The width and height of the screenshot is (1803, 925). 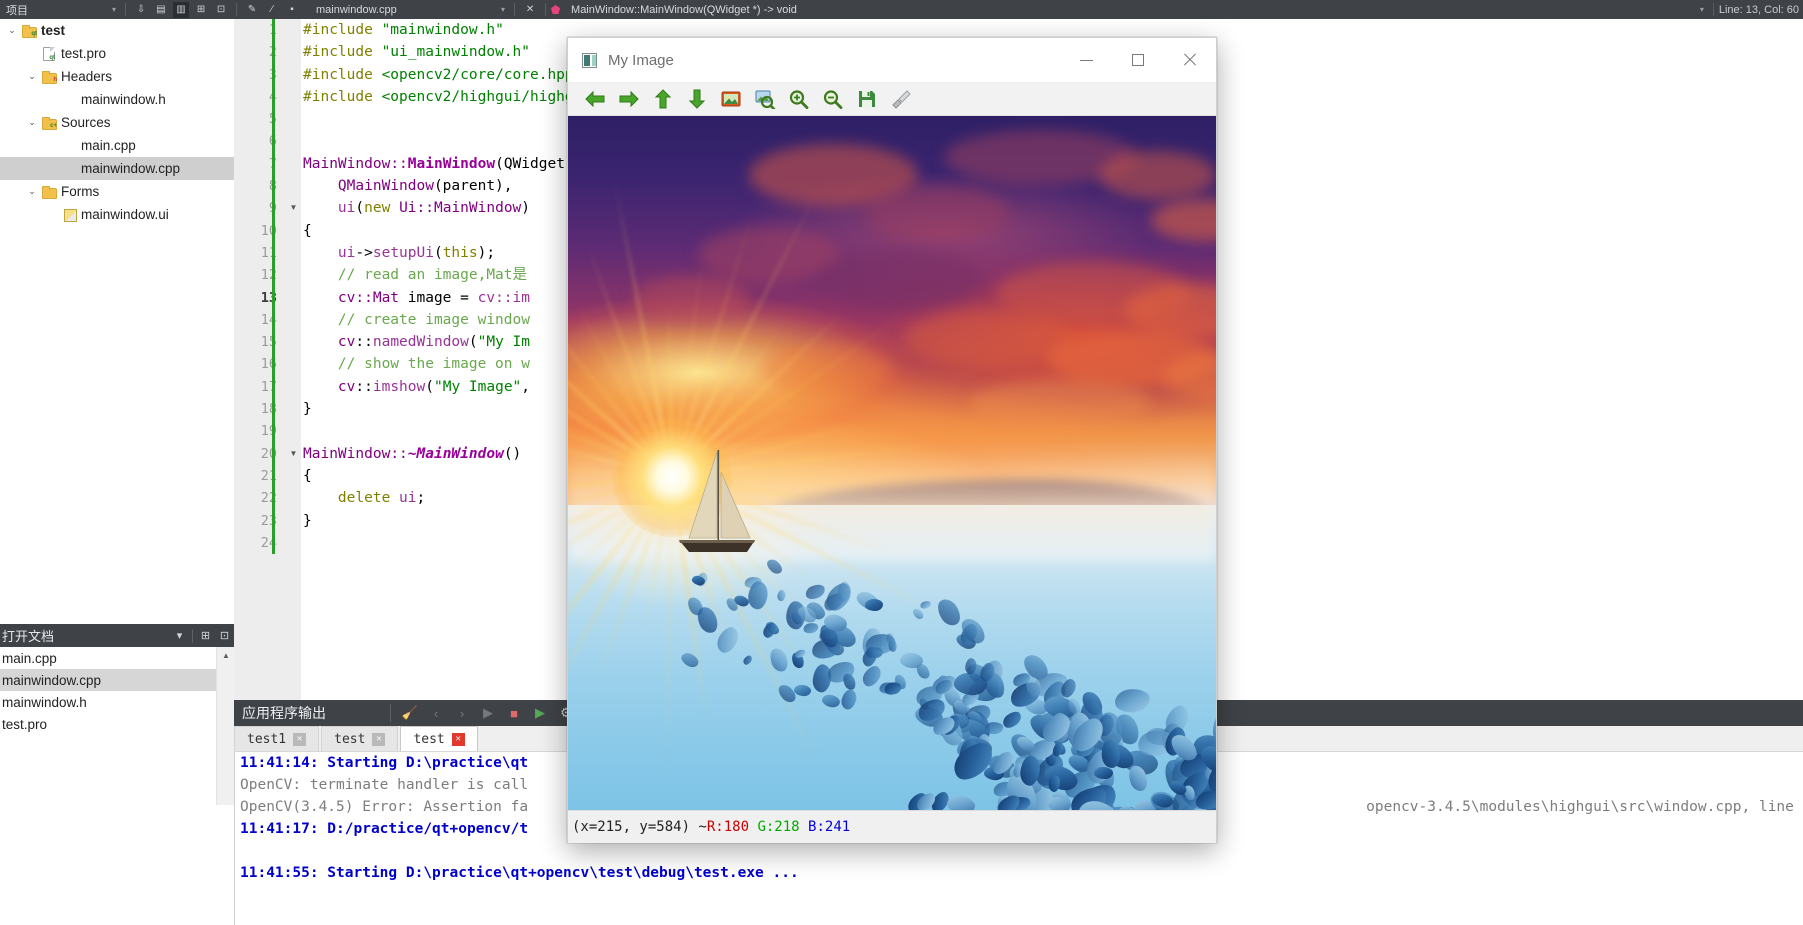 What do you see at coordinates (514, 713) in the screenshot?
I see `stop-icon: ■` at bounding box center [514, 713].